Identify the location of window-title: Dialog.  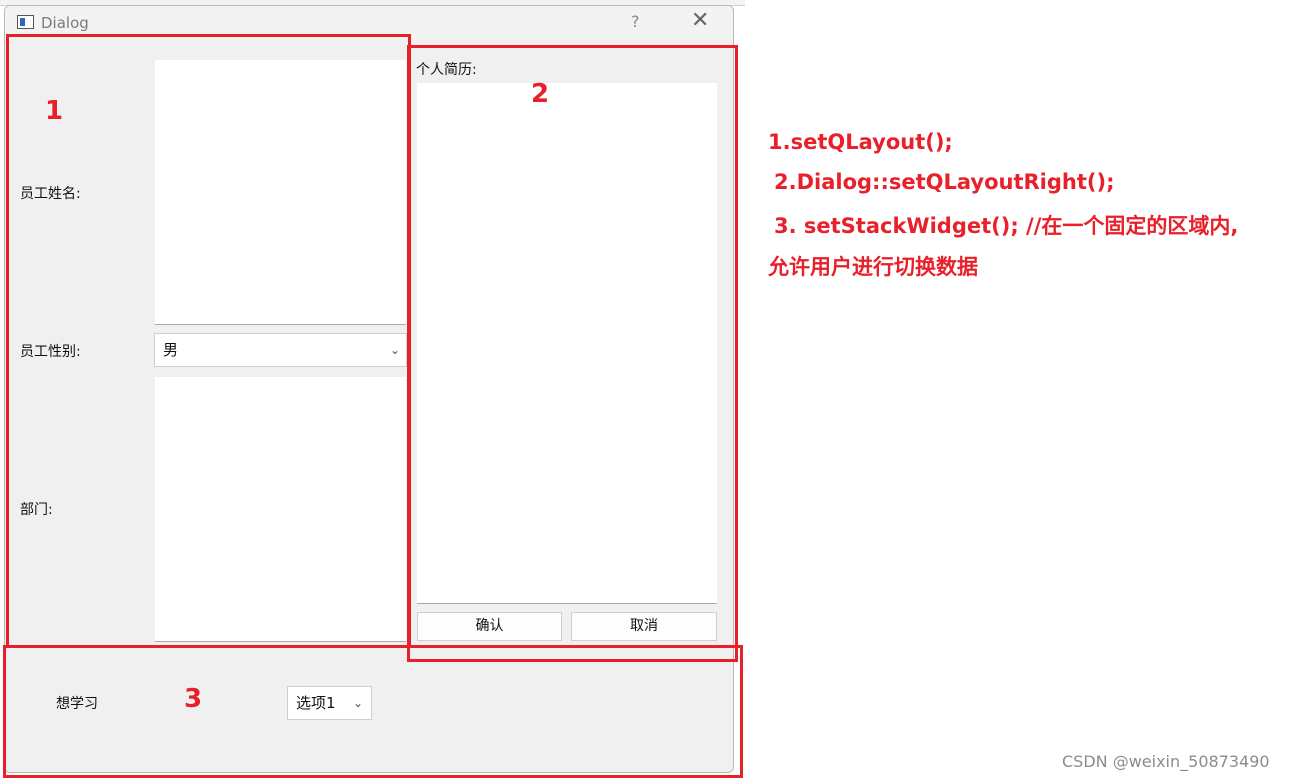
(65, 23).